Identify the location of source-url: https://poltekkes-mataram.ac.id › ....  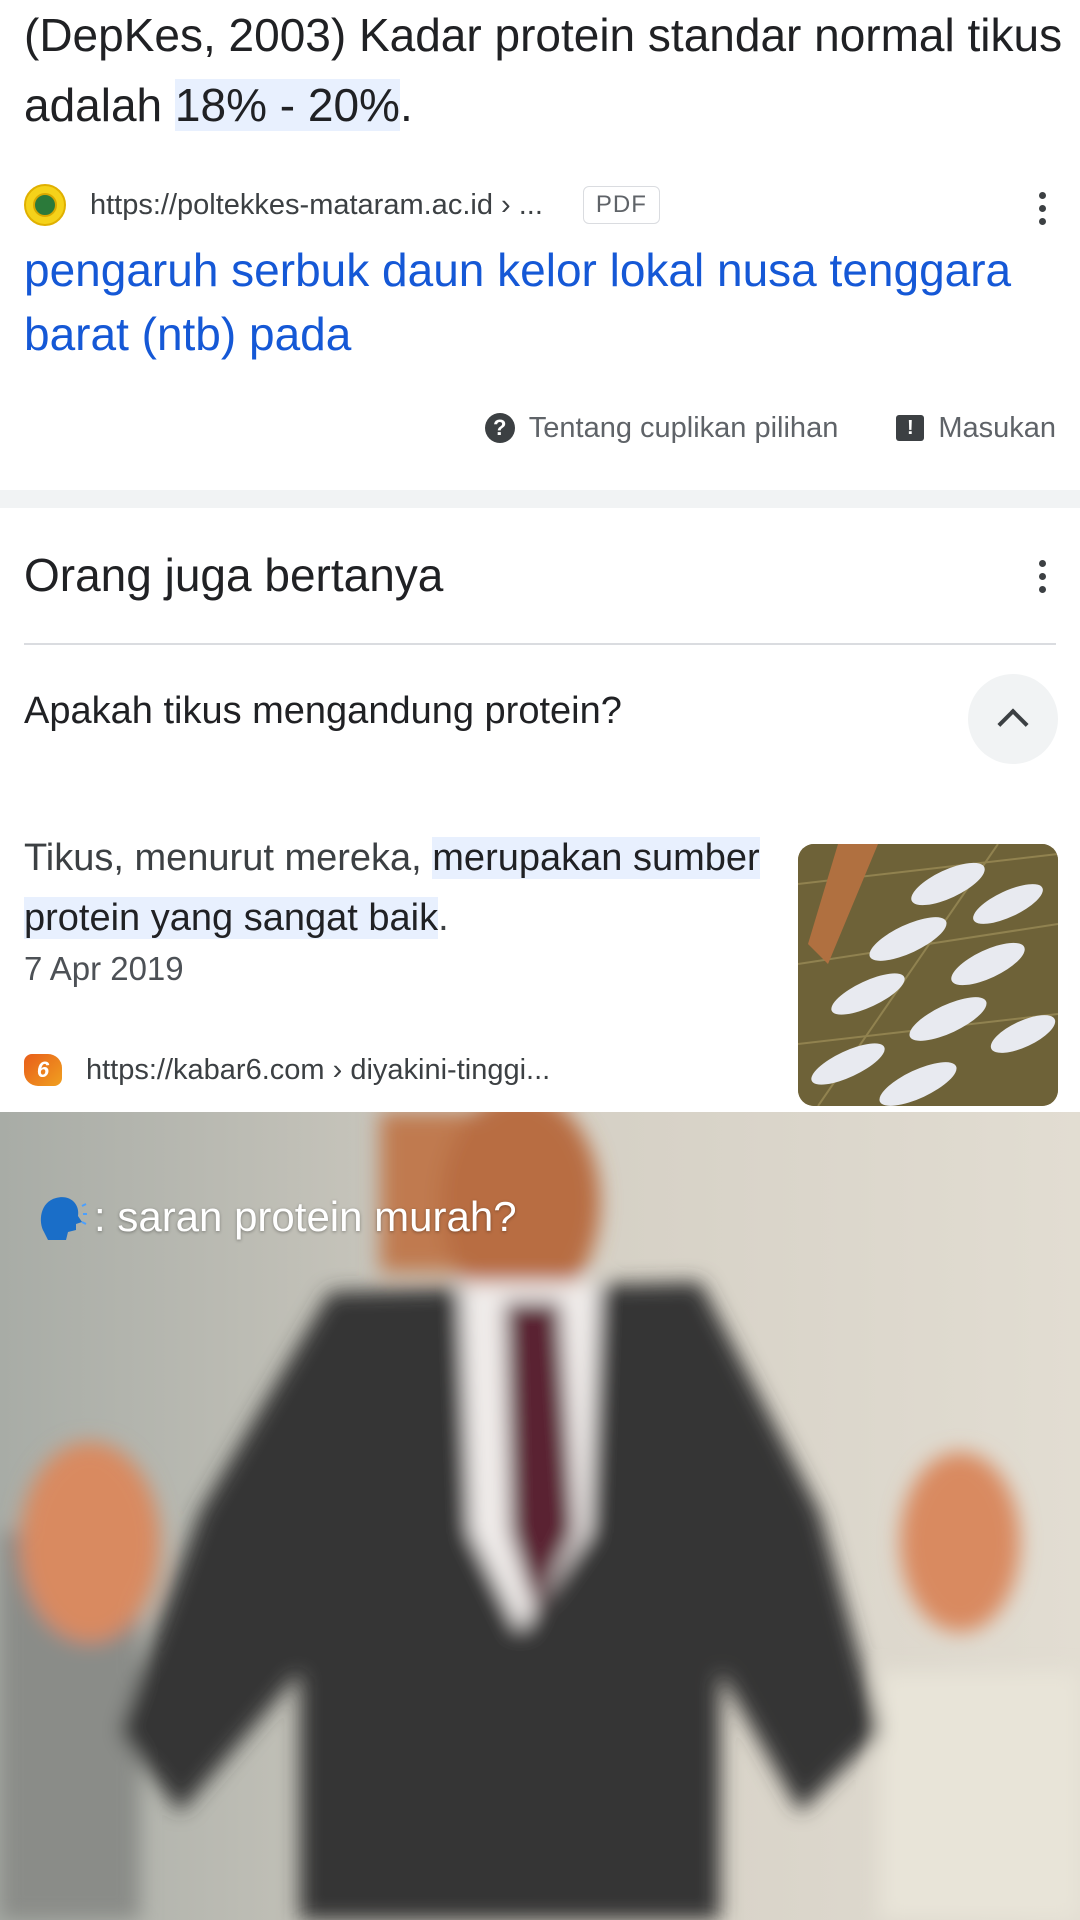
(316, 205).